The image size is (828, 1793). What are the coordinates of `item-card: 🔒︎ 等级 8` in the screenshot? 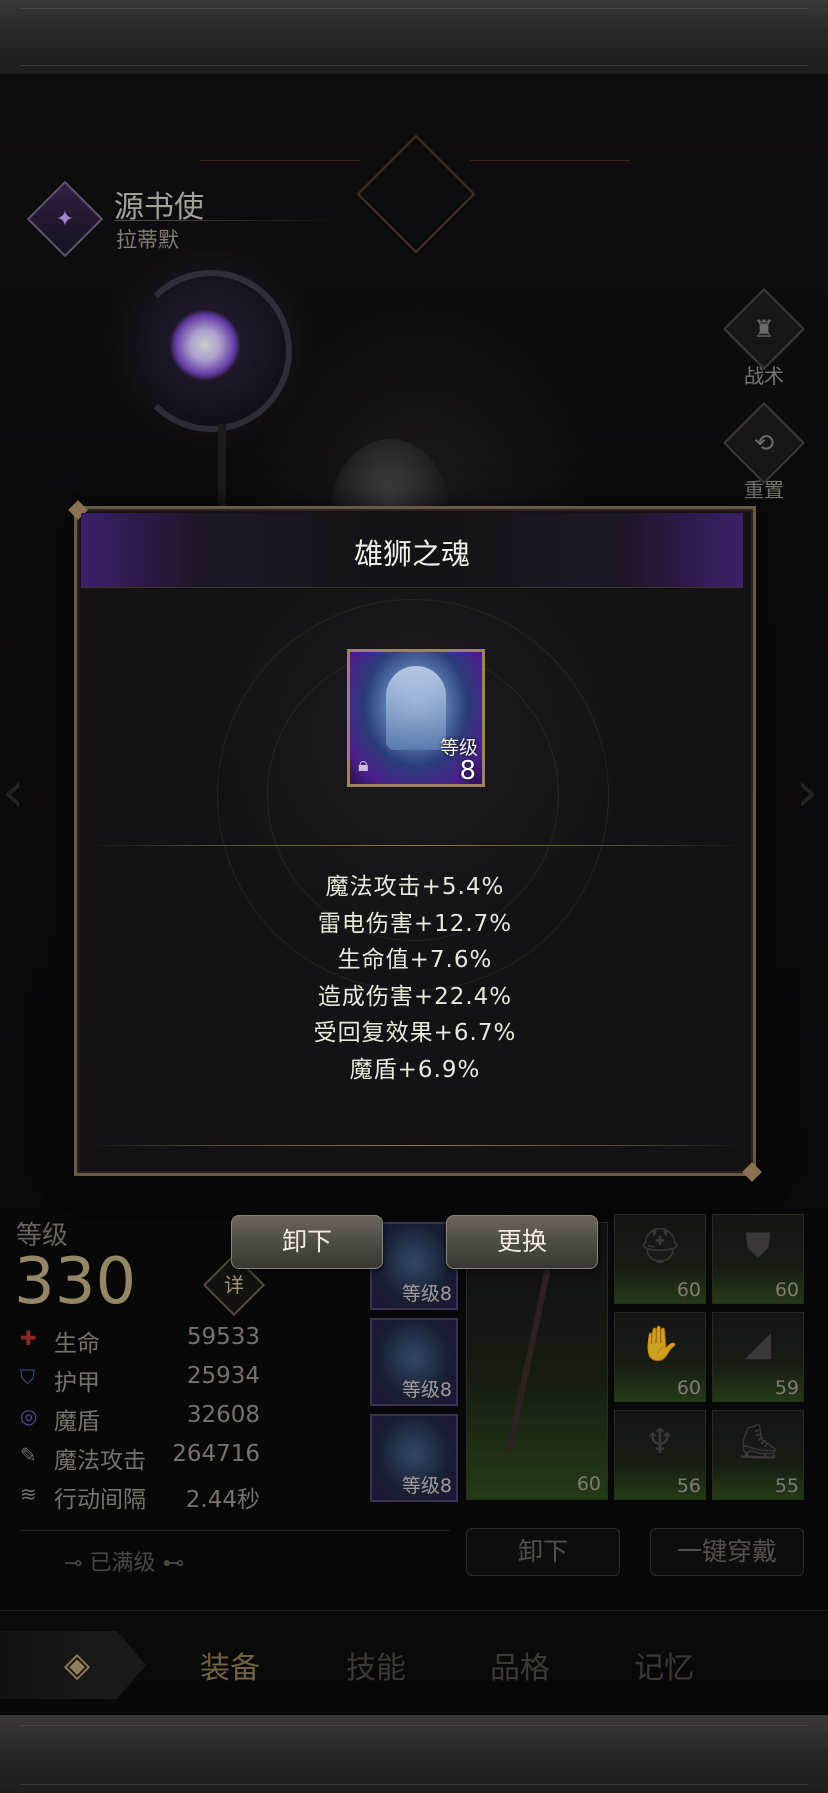 It's located at (416, 718).